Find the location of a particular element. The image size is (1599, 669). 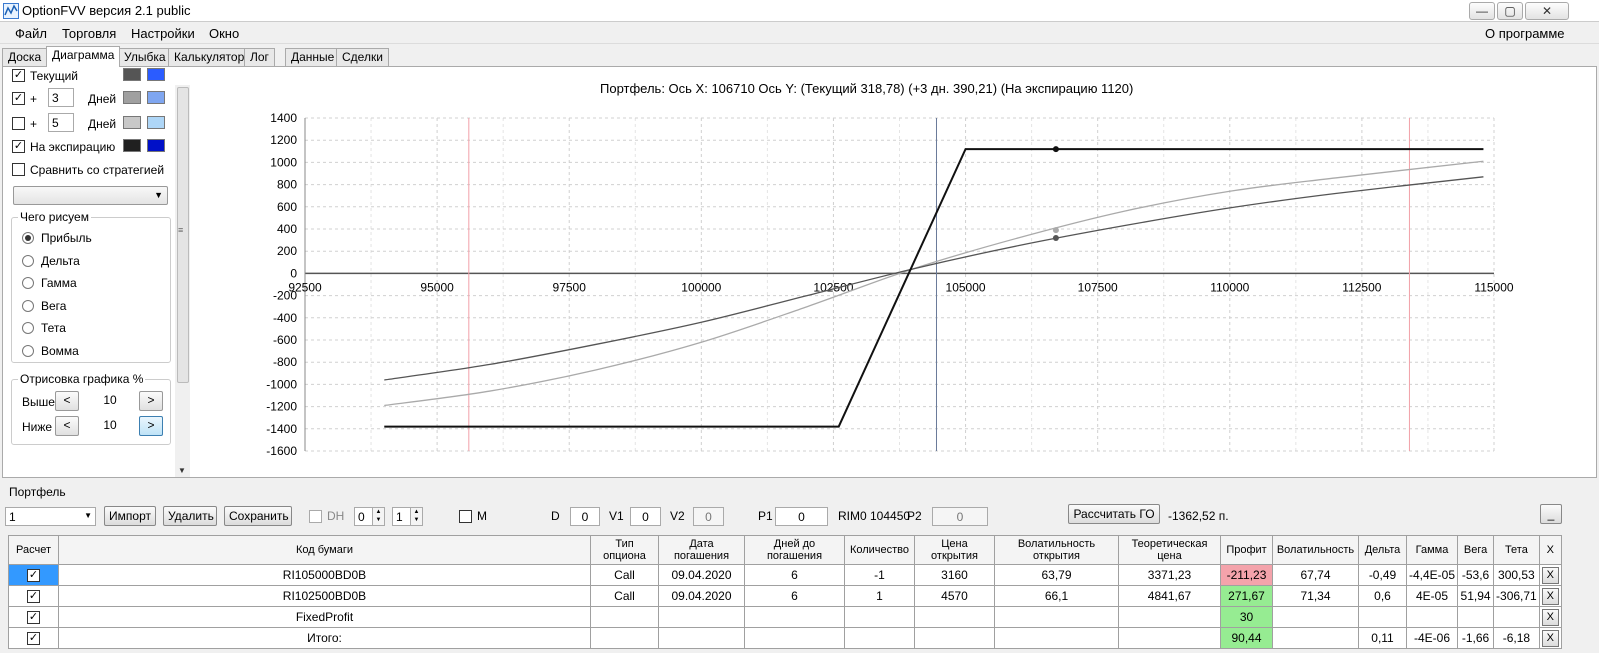

spin1-input: 0 is located at coordinates (364, 516).